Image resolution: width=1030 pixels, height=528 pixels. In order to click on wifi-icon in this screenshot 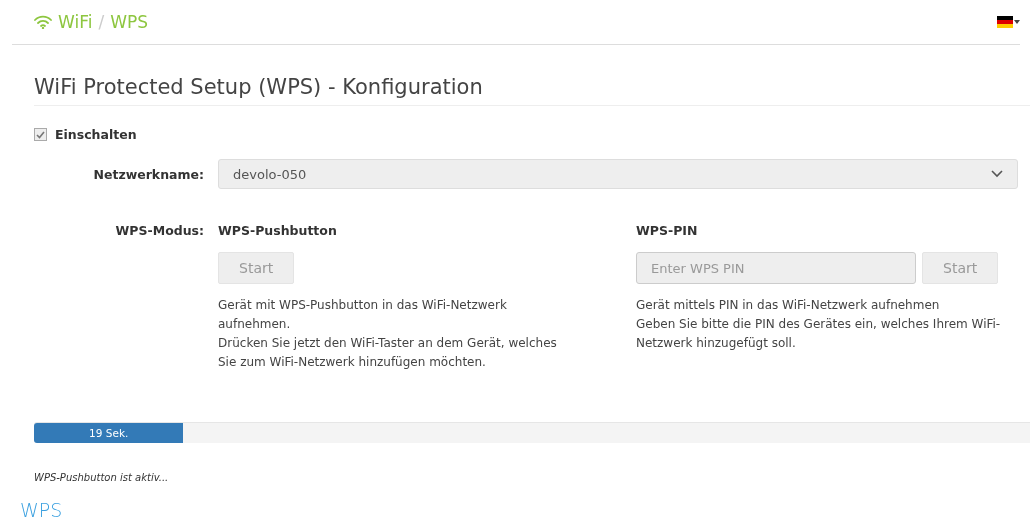, I will do `click(43, 22)`.